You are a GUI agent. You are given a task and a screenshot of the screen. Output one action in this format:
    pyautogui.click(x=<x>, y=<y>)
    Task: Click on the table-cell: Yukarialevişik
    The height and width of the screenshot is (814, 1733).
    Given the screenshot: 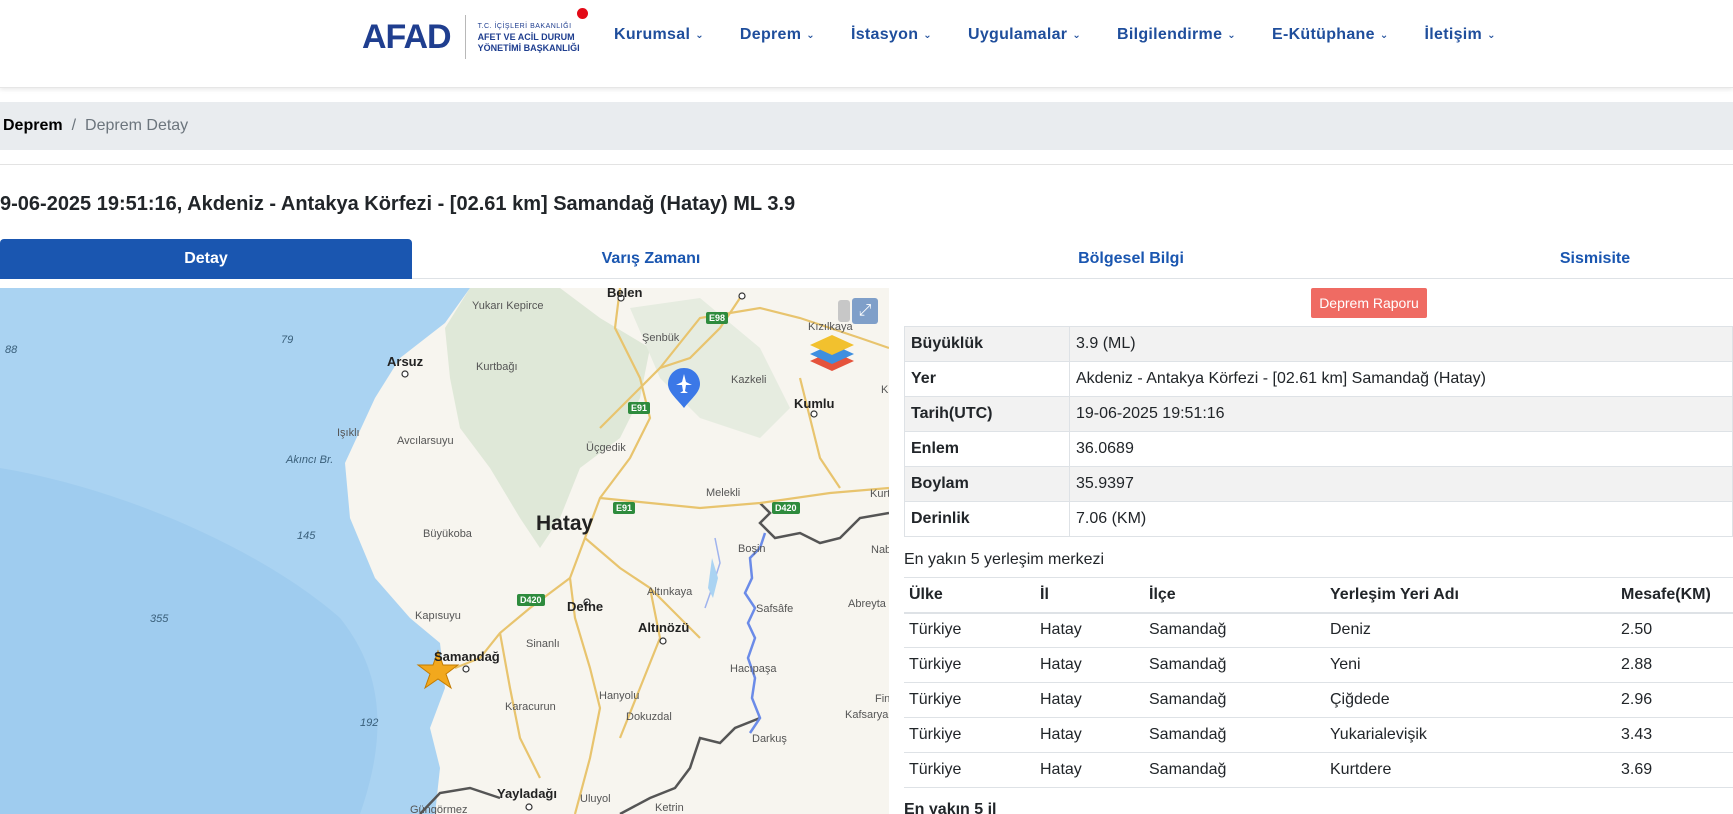 What is the action you would take?
    pyautogui.click(x=1470, y=735)
    